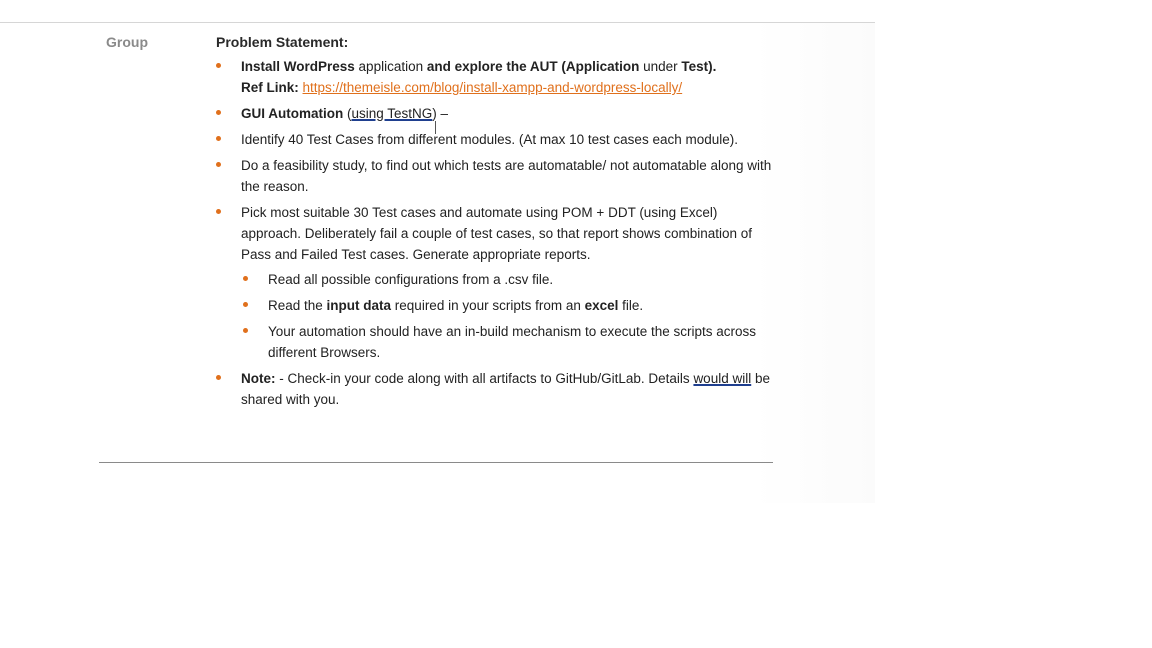 The width and height of the screenshot is (1152, 648). Describe the element at coordinates (347, 113) in the screenshot. I see `item-text: (` at that location.